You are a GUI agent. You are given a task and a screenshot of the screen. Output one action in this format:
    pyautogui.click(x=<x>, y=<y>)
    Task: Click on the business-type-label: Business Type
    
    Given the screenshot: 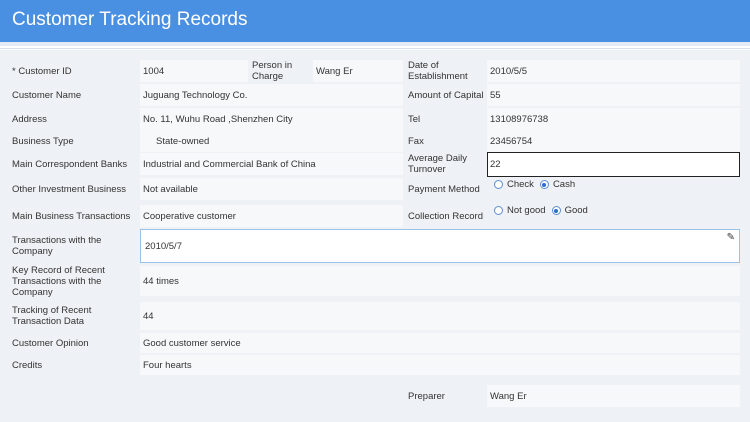 What is the action you would take?
    pyautogui.click(x=43, y=141)
    